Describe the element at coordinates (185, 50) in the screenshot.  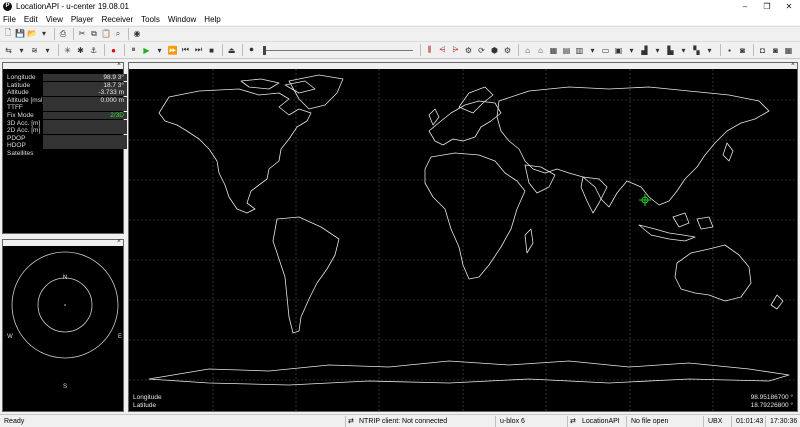
I see `step-back-icon: ⏮` at that location.